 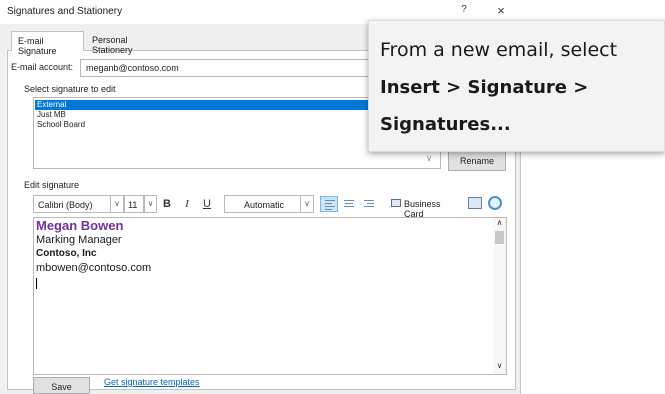 I want to click on get-signature-templates-link: Get signature templates, so click(x=152, y=382).